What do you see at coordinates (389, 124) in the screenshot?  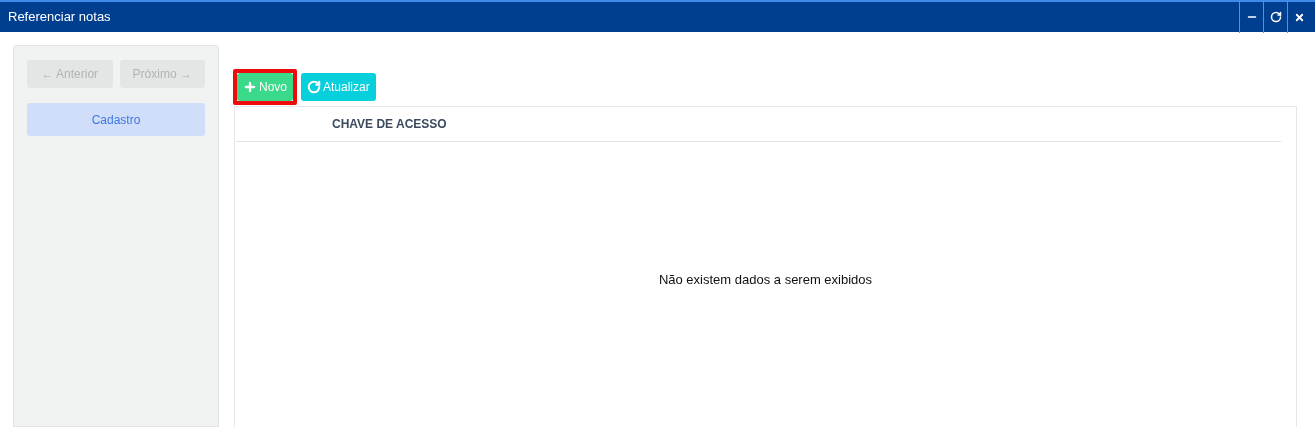 I see `column-header: CHAVE DE ACESSO` at bounding box center [389, 124].